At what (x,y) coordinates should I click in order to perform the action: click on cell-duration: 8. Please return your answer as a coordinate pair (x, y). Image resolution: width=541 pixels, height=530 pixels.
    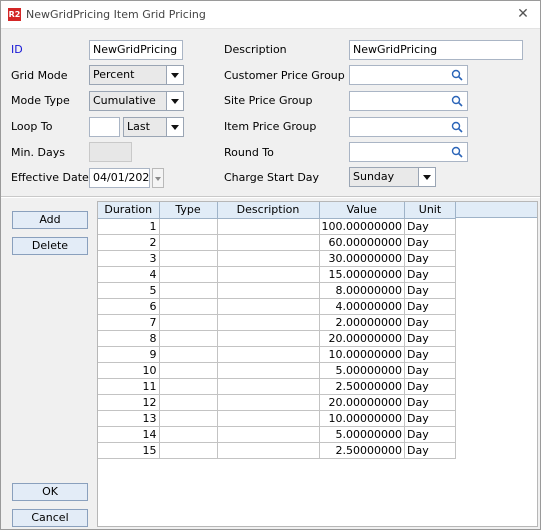
    Looking at the image, I should click on (129, 338).